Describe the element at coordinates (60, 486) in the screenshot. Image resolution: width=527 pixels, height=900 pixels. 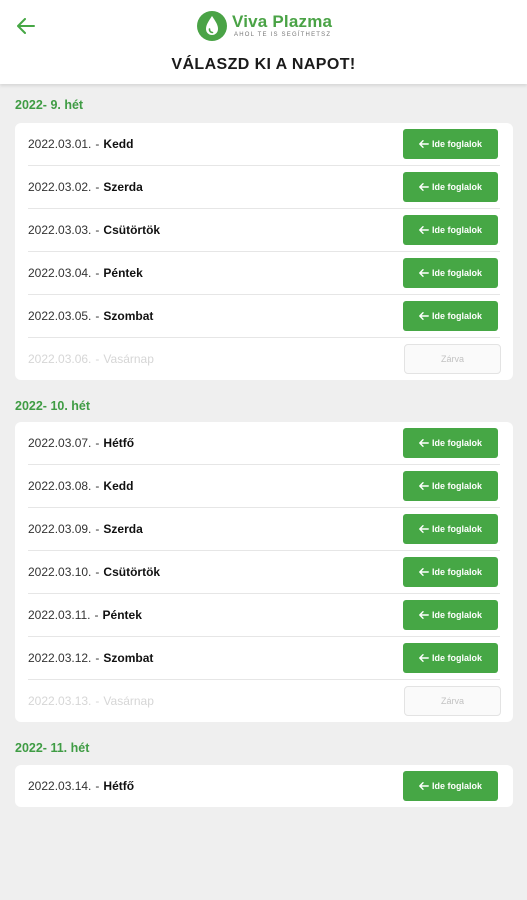
I see `day-date: 2022.03.08.` at that location.